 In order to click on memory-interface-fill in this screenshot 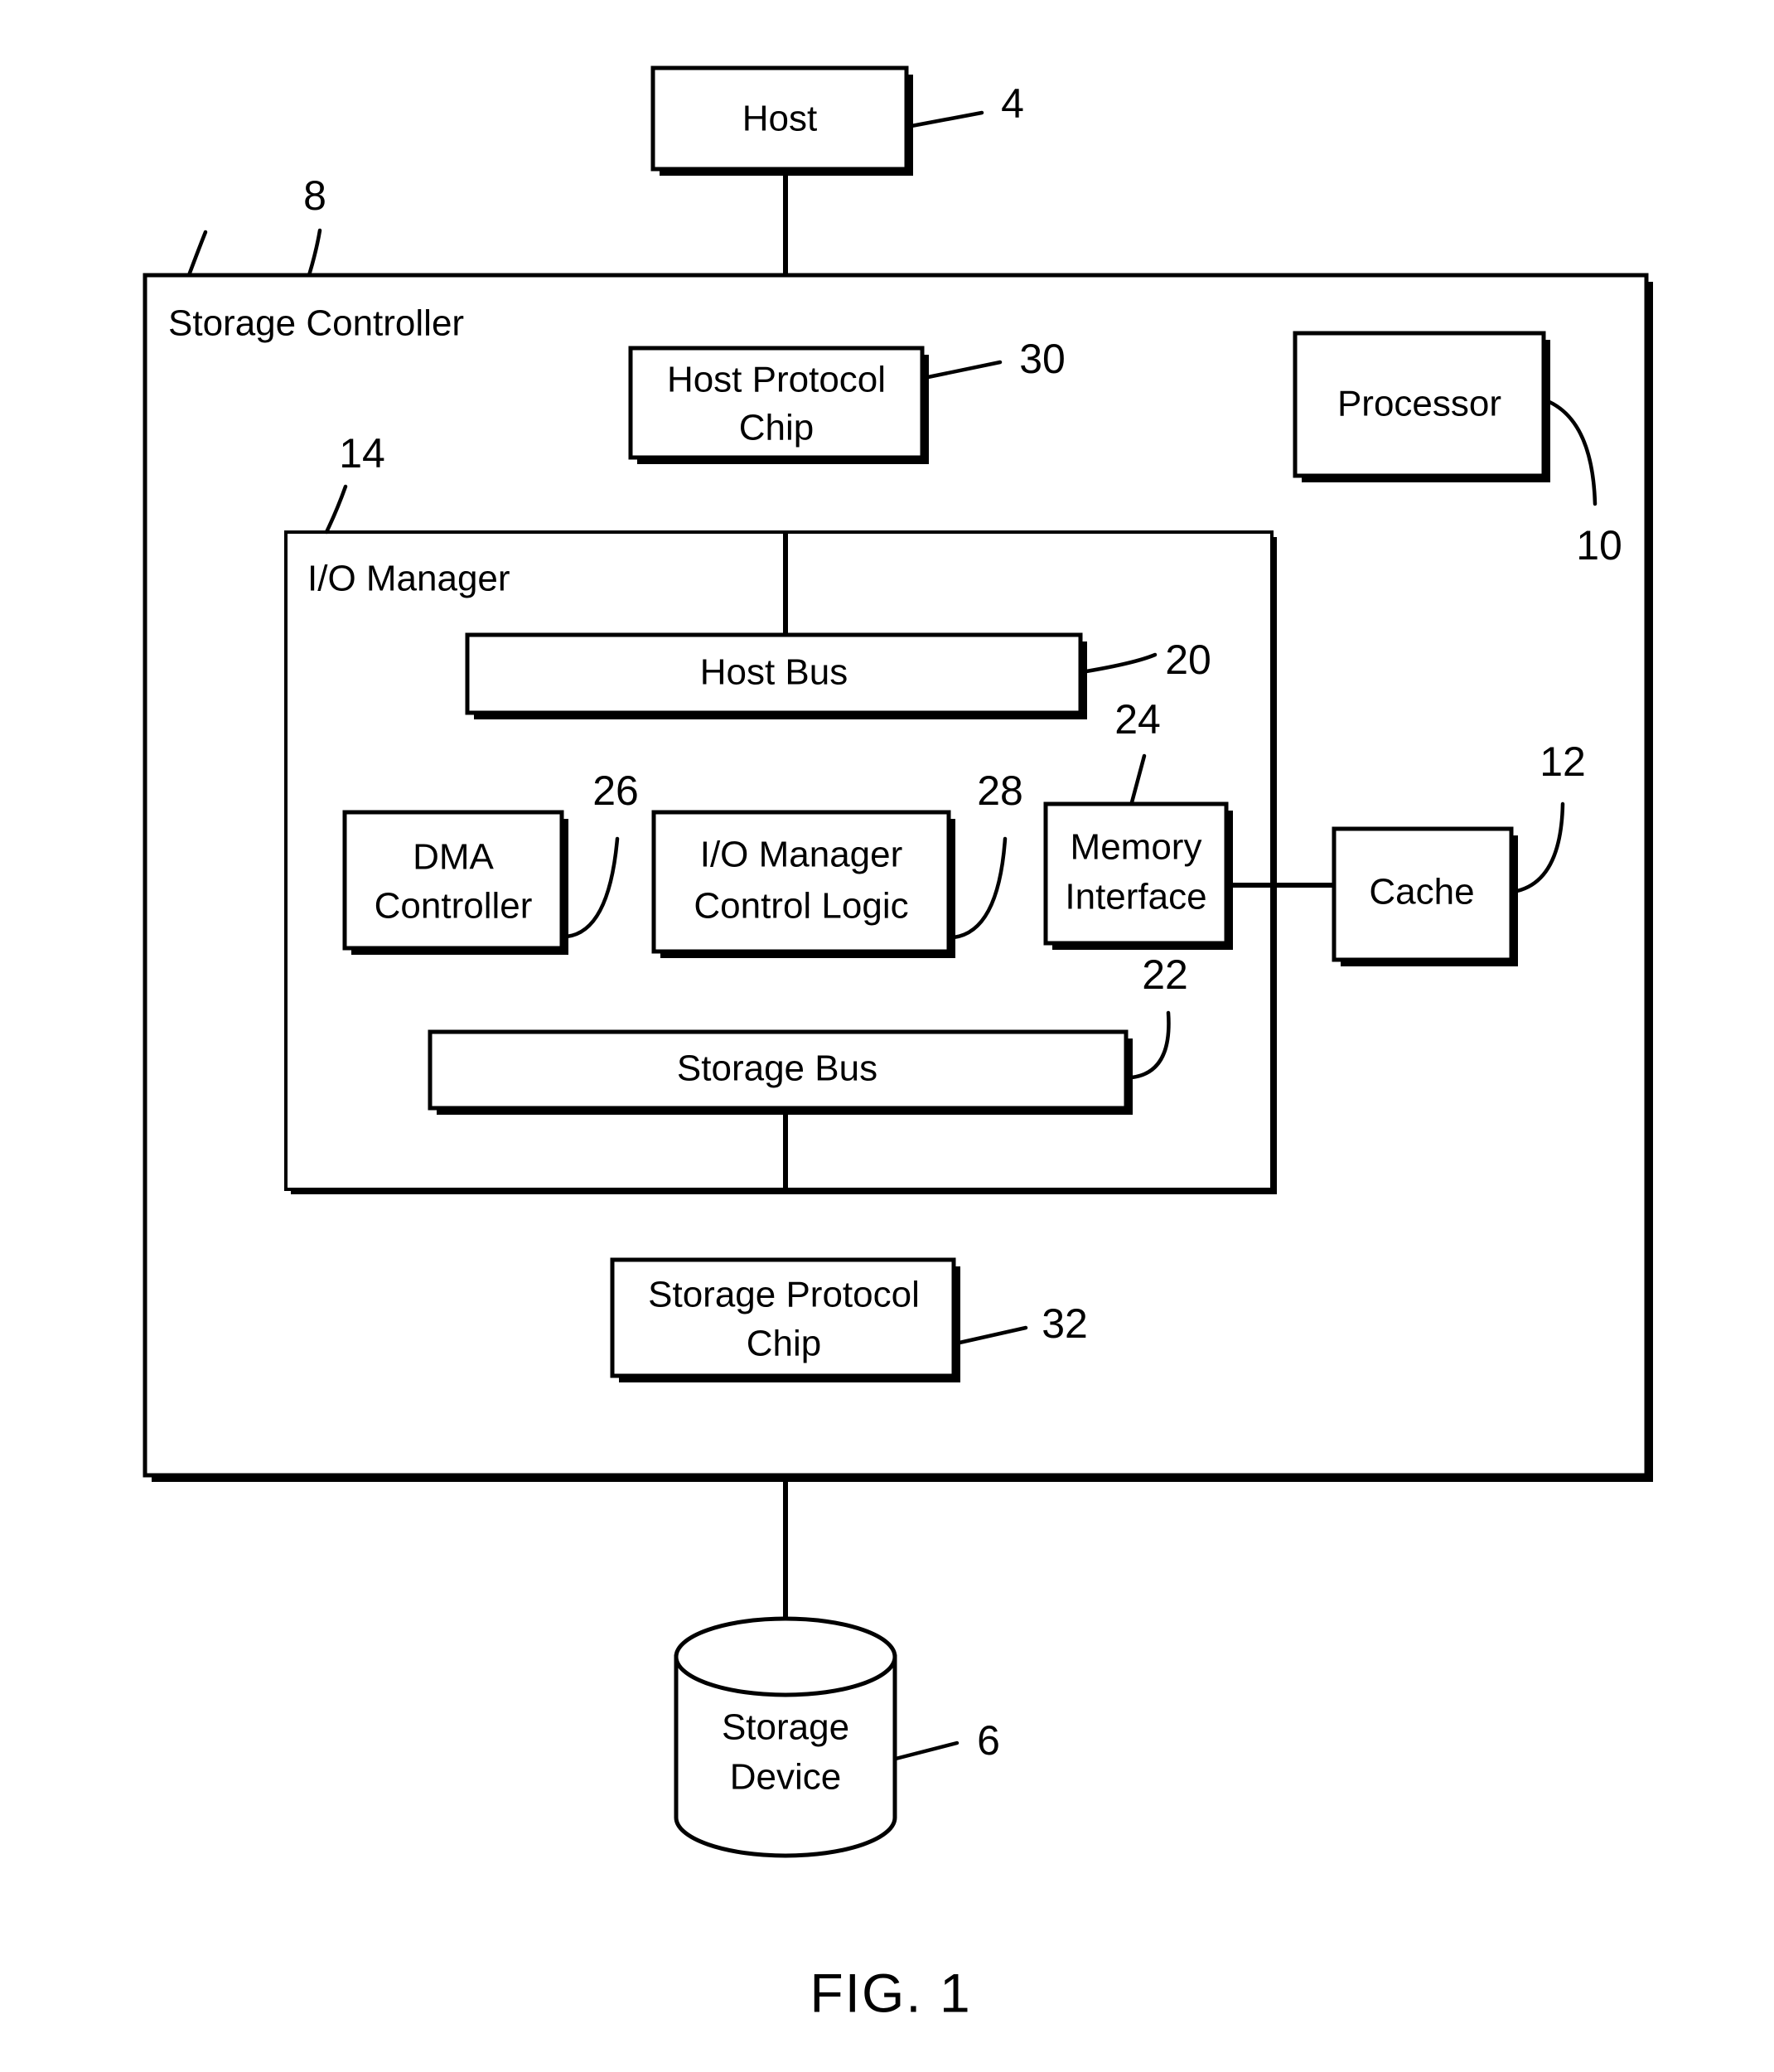, I will do `click(1136, 873)`.